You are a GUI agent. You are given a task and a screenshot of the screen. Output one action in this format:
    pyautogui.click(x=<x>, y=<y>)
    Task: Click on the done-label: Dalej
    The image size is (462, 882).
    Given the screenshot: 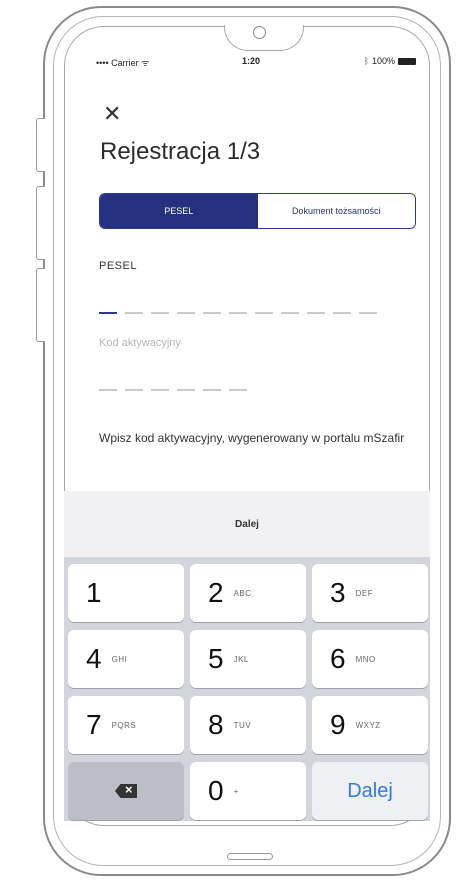 What is the action you would take?
    pyautogui.click(x=370, y=790)
    